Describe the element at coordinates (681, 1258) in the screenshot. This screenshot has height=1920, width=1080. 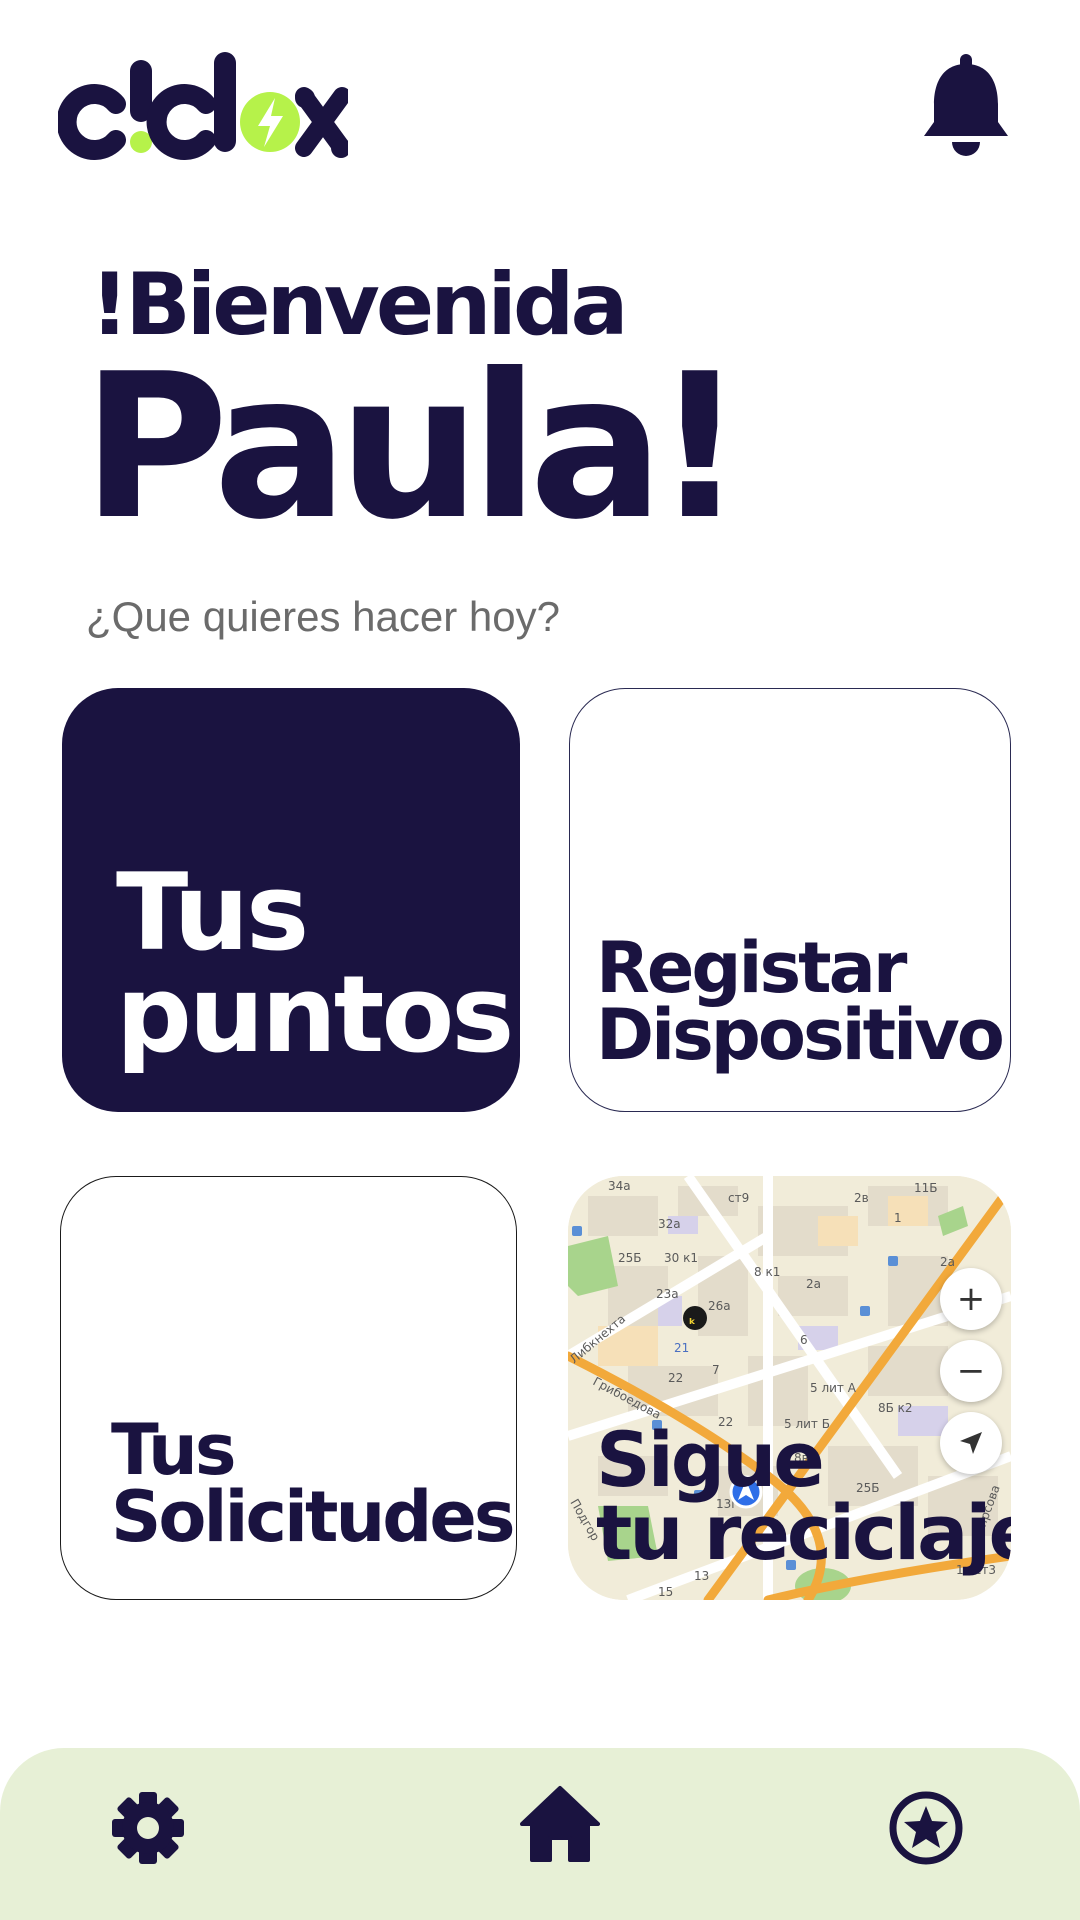
I see `map-label: 30 к1` at that location.